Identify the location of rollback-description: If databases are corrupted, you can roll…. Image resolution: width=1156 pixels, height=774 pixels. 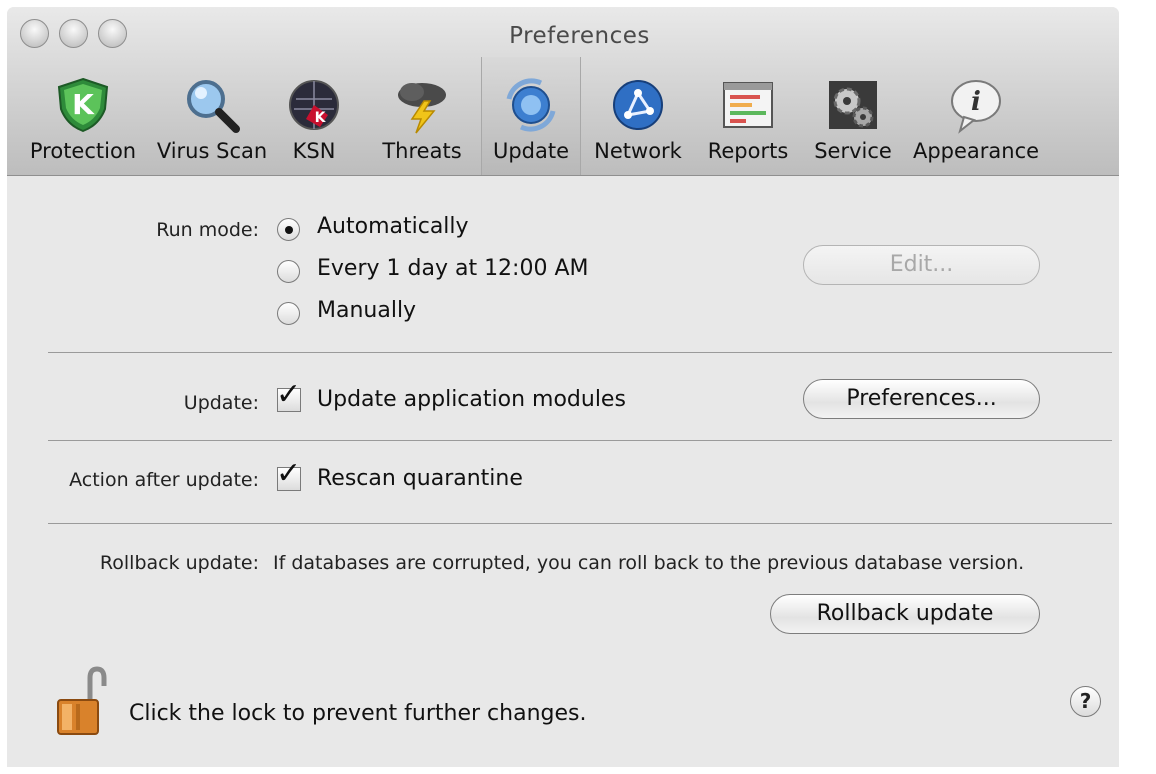
(649, 563).